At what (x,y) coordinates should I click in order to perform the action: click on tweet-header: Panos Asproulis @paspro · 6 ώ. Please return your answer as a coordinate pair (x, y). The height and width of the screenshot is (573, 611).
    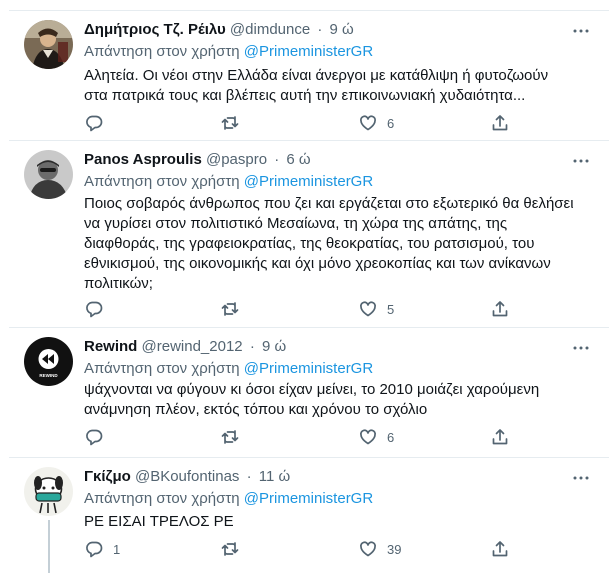
    Looking at the image, I should click on (197, 161).